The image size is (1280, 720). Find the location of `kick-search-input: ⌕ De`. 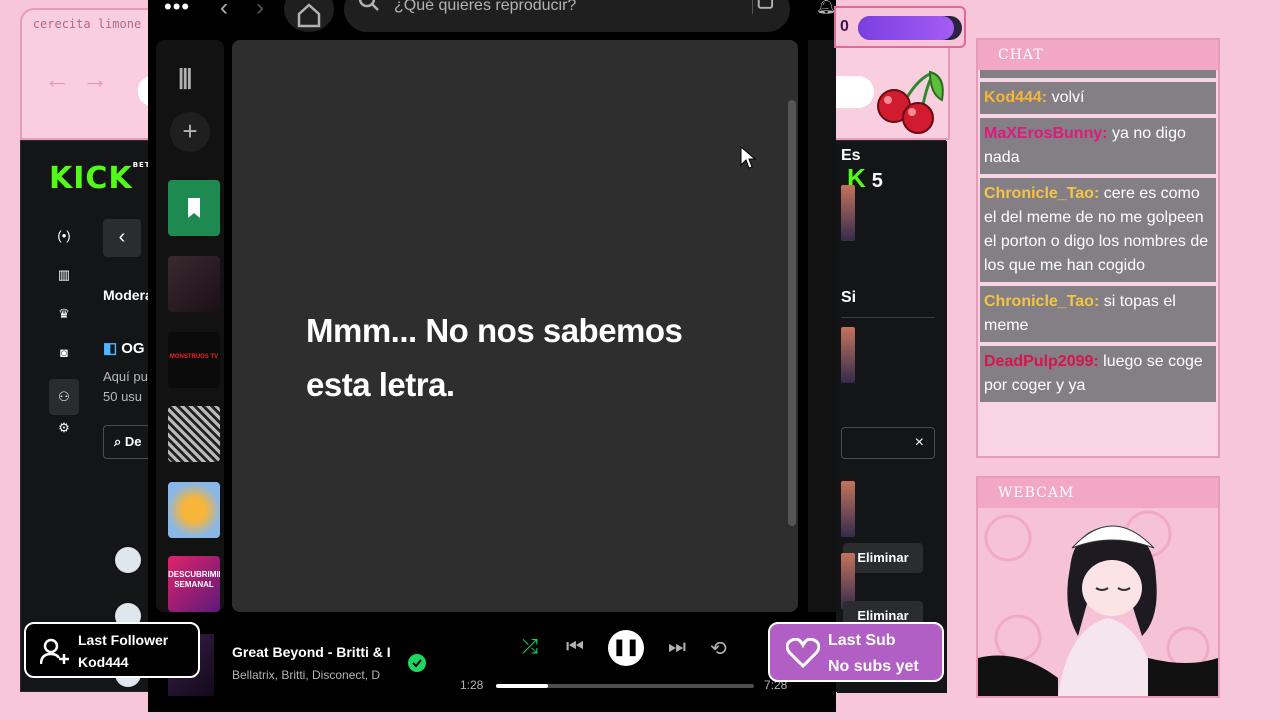

kick-search-input: ⌕ De is located at coordinates (128, 442).